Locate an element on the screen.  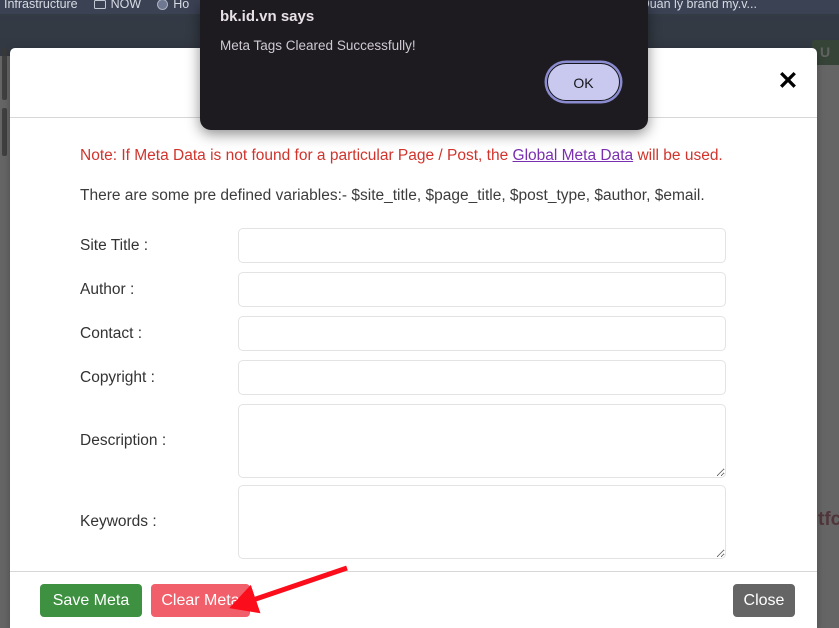
bookmark-item-infrastructure: Infrastructure is located at coordinates (41, 7).